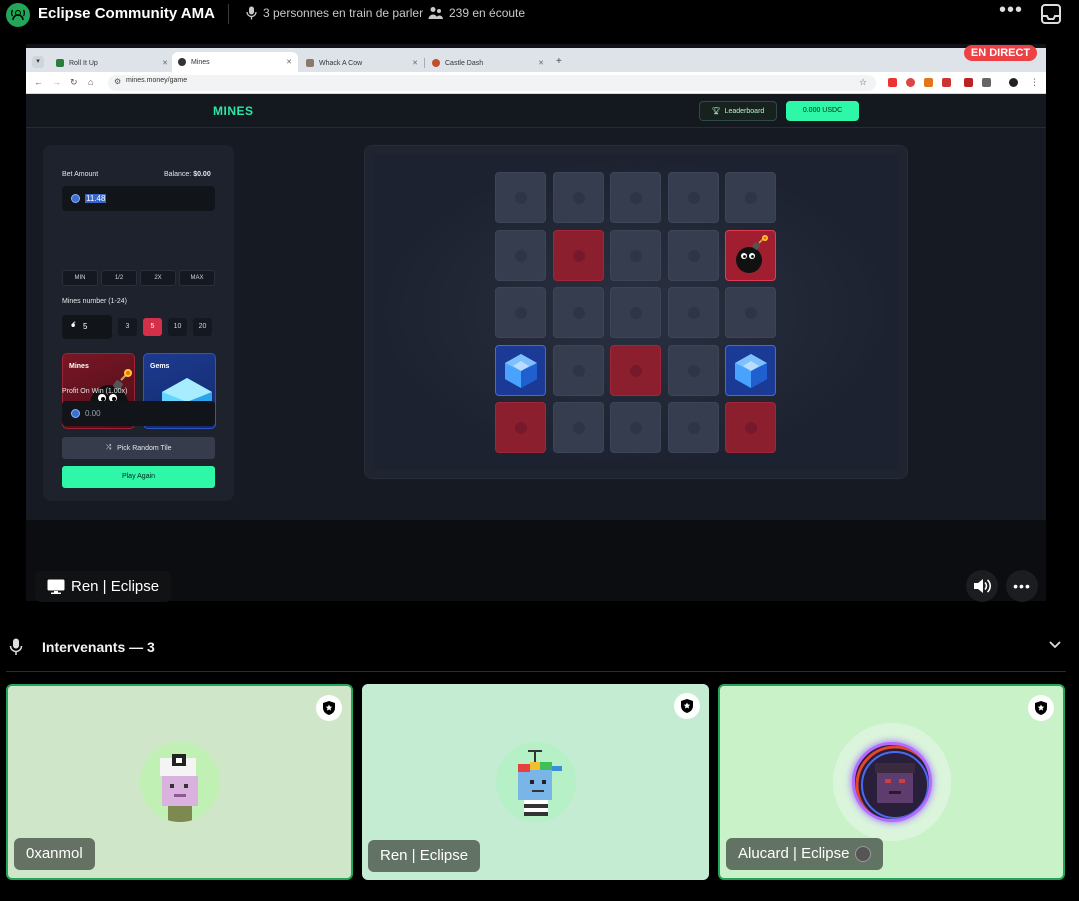  What do you see at coordinates (891, 782) in the screenshot?
I see `speaker-tile-alucard-eclipse: Alucard | Eclipse` at bounding box center [891, 782].